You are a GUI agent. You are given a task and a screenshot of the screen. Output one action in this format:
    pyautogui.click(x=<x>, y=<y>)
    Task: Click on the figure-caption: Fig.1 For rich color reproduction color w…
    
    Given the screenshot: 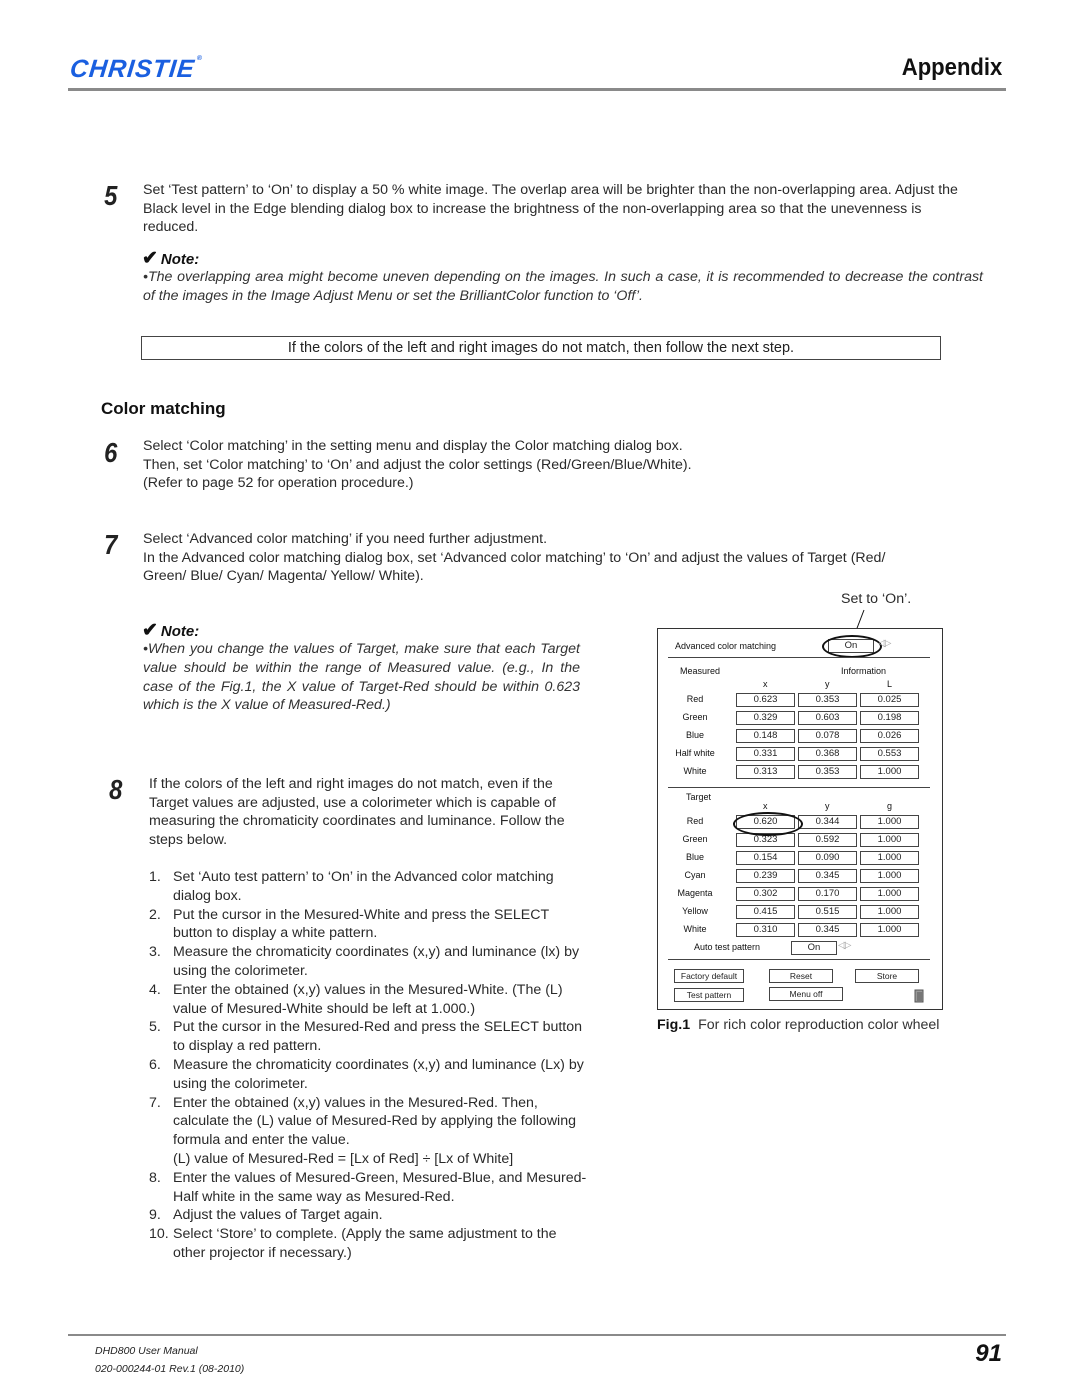 What is the action you would take?
    pyautogui.click(x=798, y=1025)
    